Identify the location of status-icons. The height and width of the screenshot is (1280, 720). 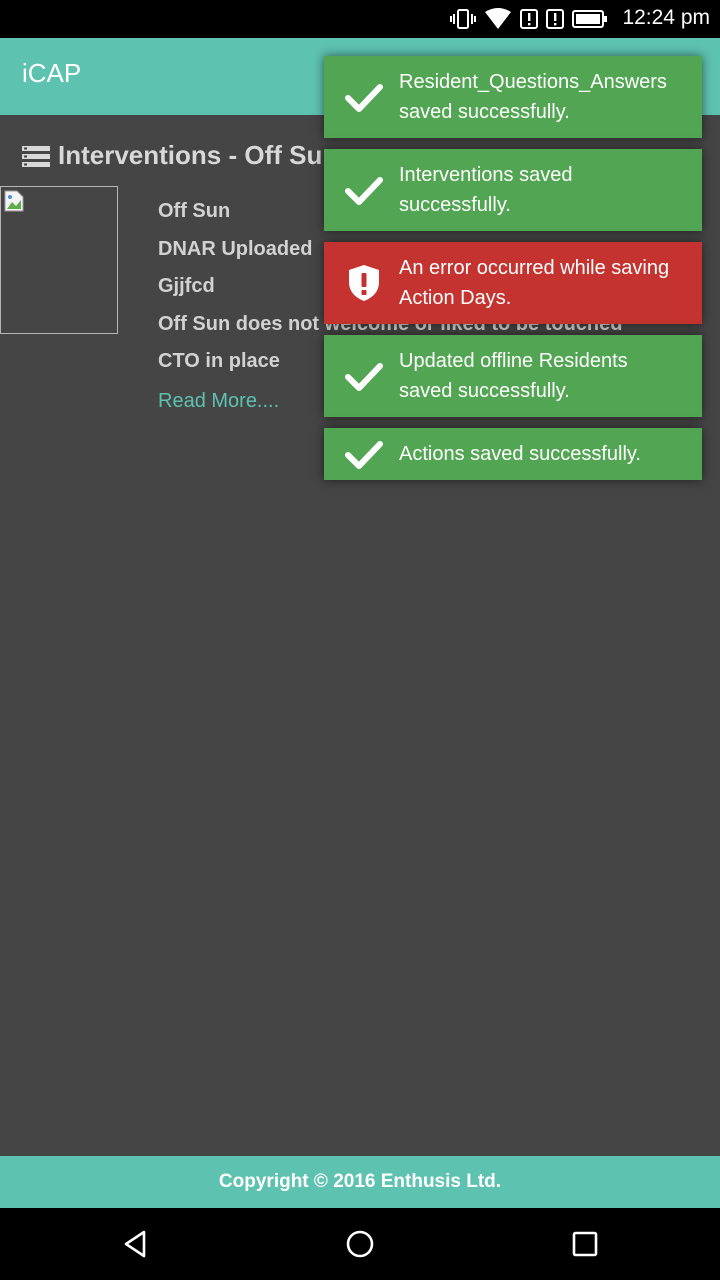
(529, 19).